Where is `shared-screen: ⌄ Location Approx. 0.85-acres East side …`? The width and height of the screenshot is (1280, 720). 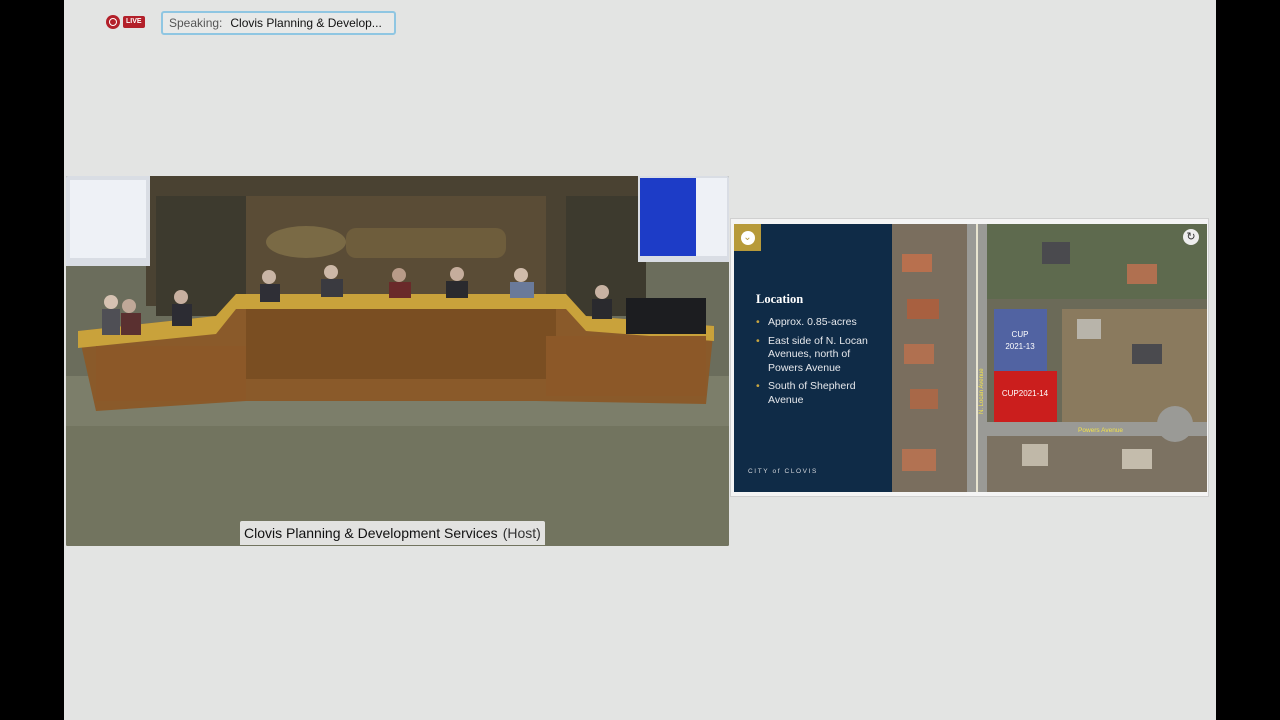 shared-screen: ⌄ Location Approx. 0.85-acres East side … is located at coordinates (969, 357).